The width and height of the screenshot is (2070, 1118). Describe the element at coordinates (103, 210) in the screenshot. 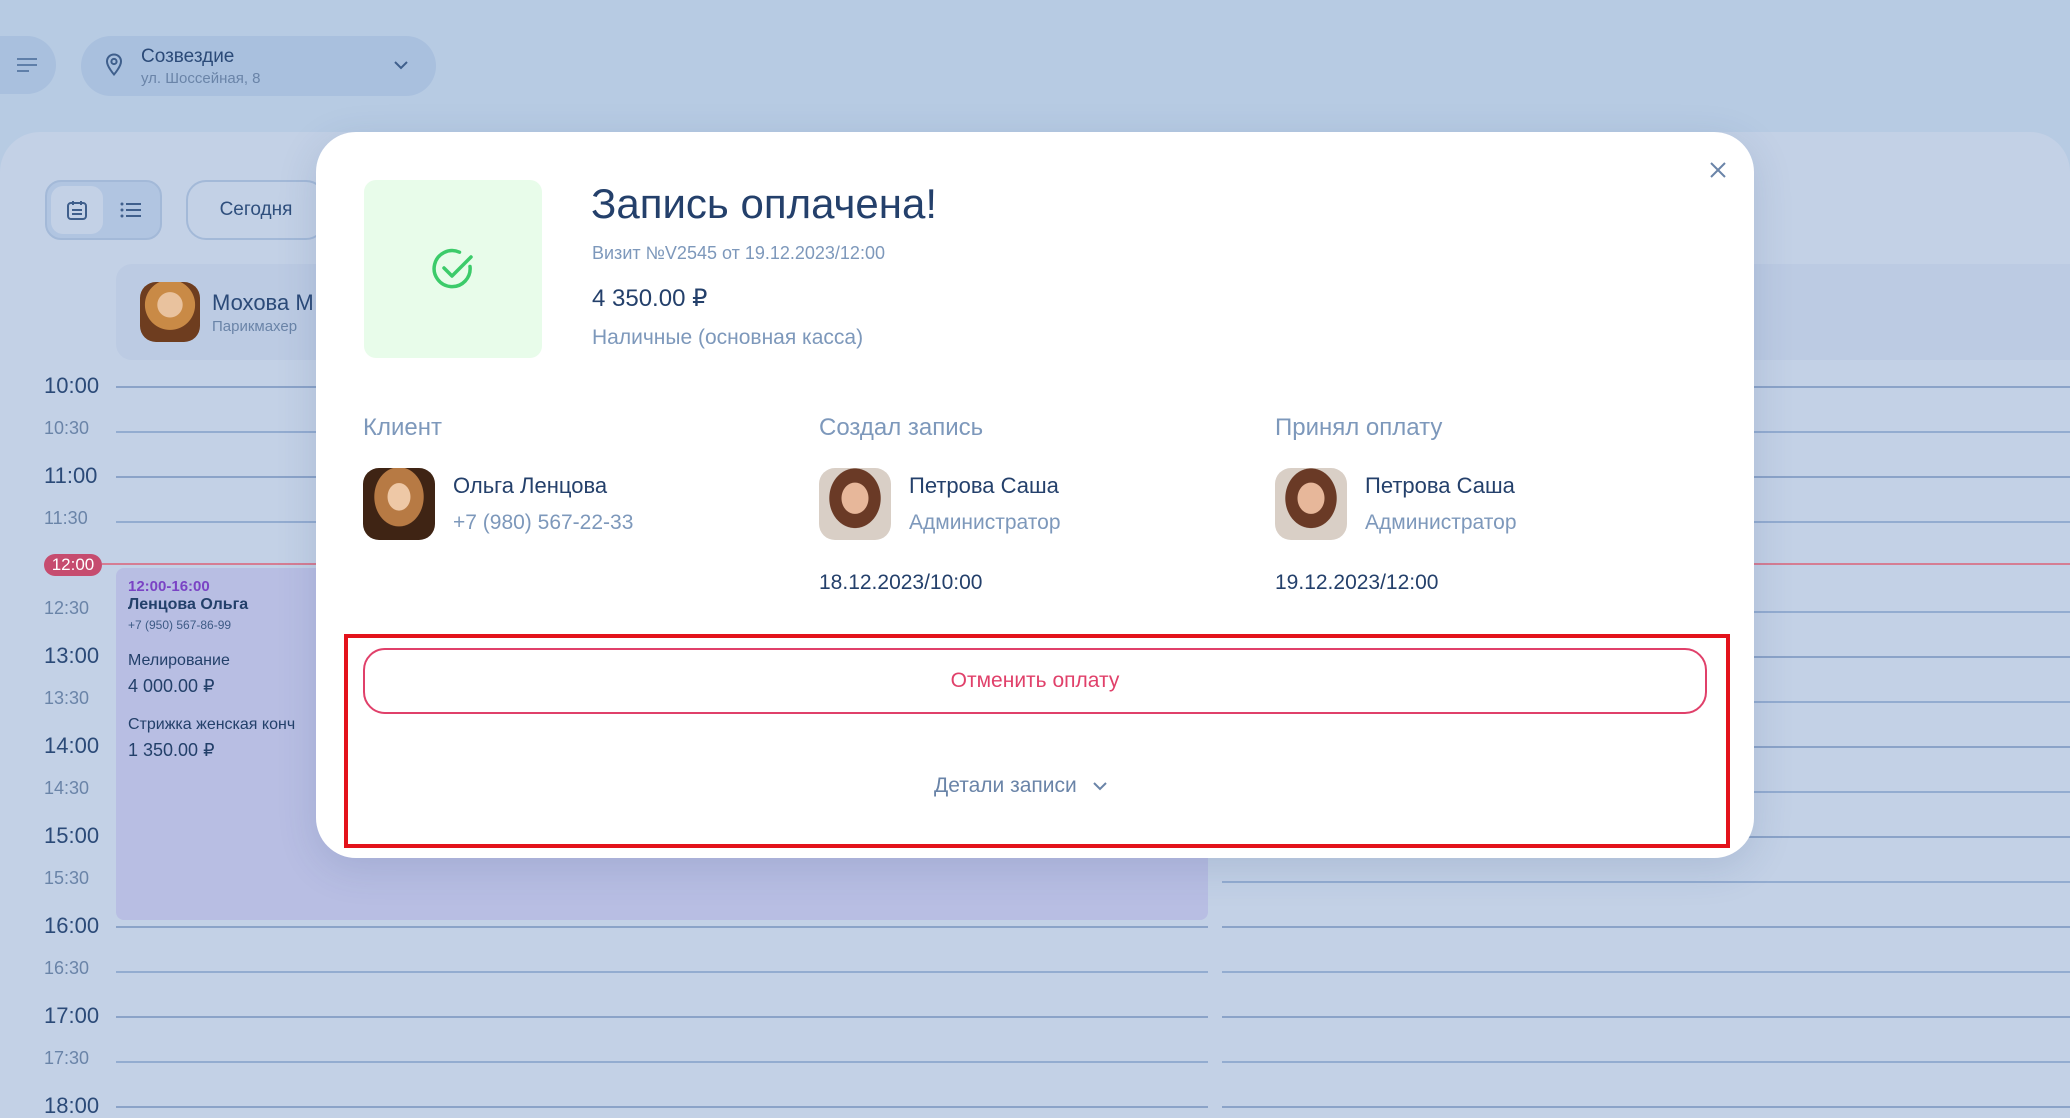

I see `view-toggle` at that location.